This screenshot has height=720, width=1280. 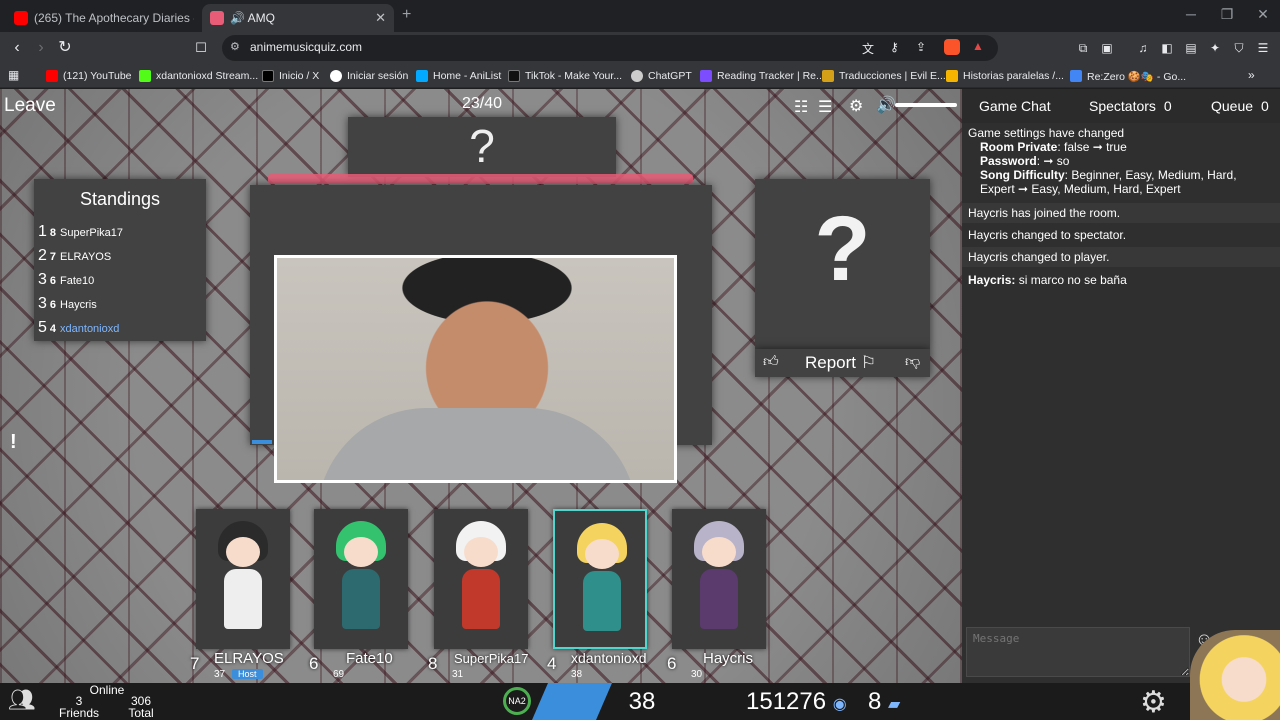 I want to click on standings-score: 8, so click(x=53, y=233).